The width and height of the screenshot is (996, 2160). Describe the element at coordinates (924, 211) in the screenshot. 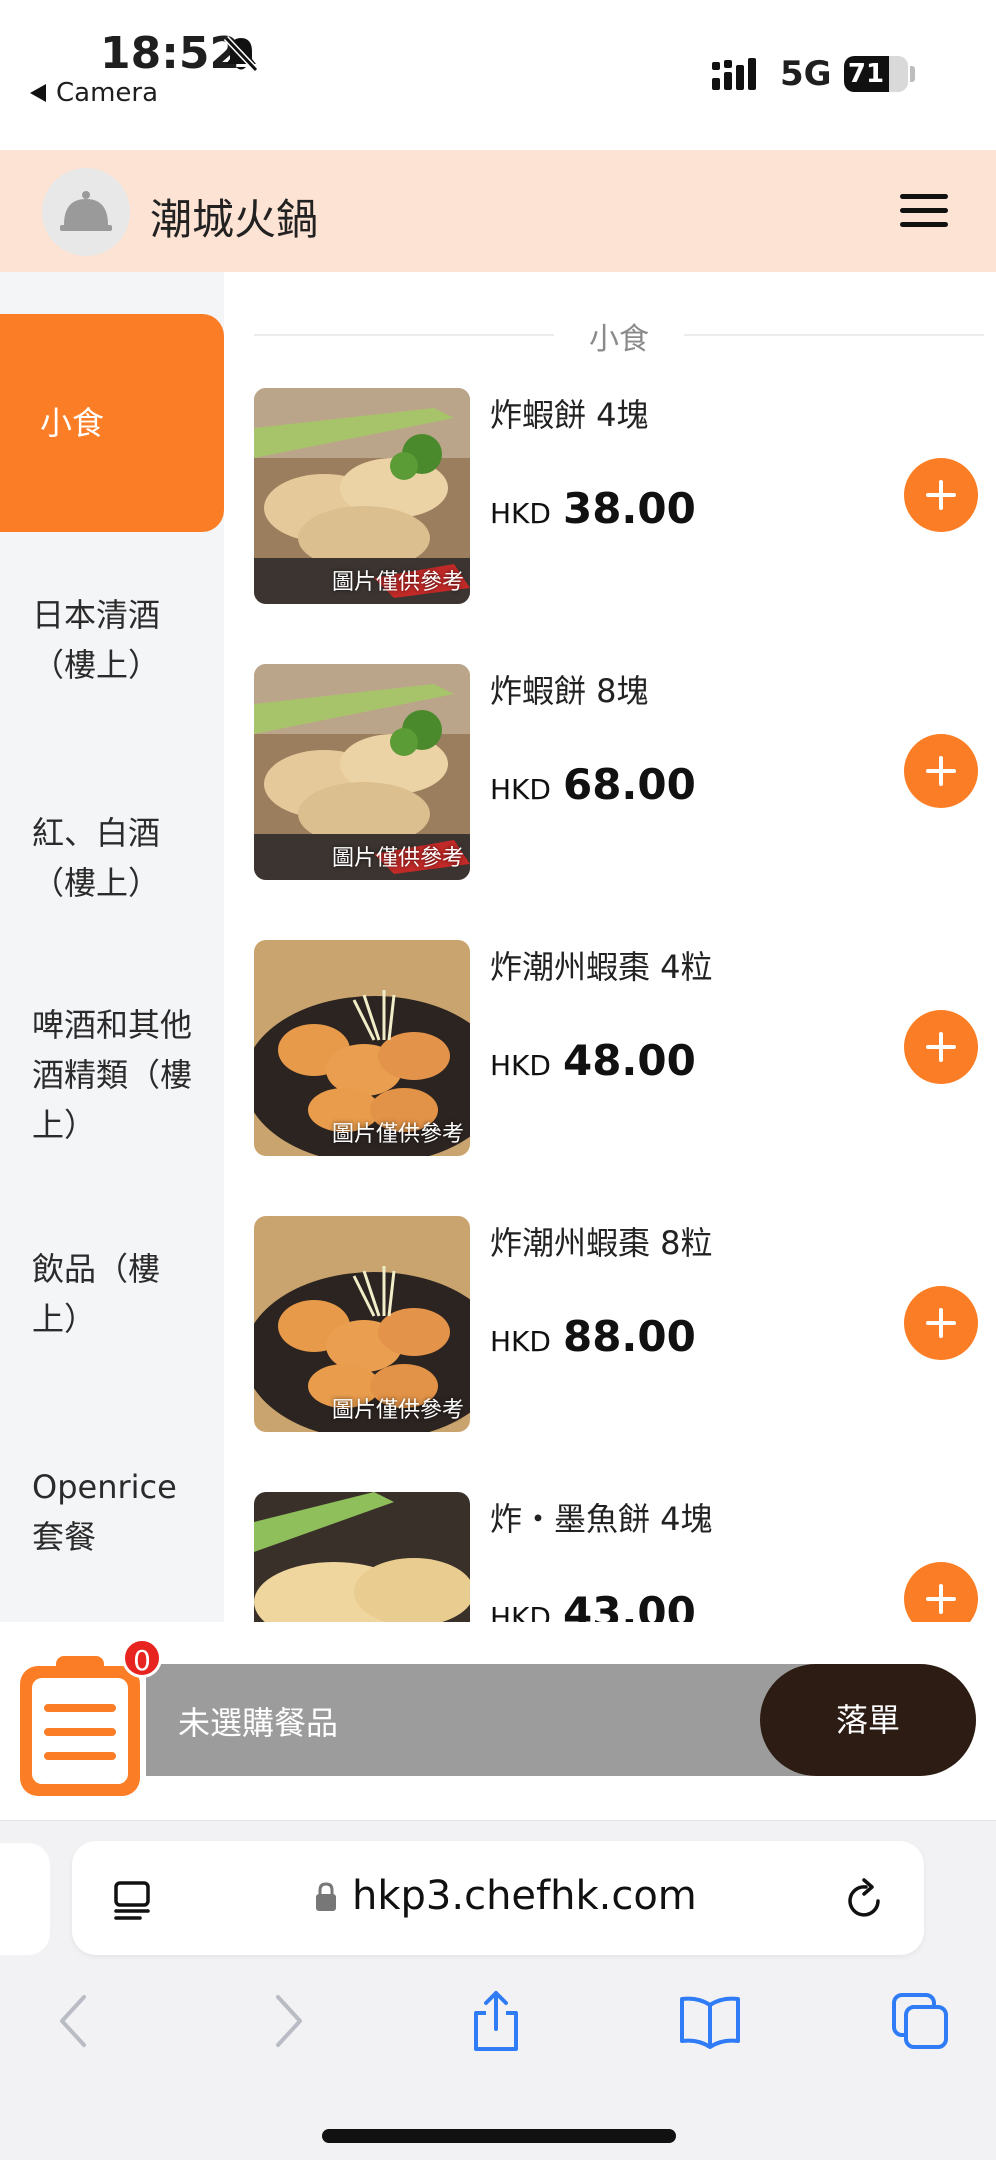

I see `hamburger-menu-icon` at that location.